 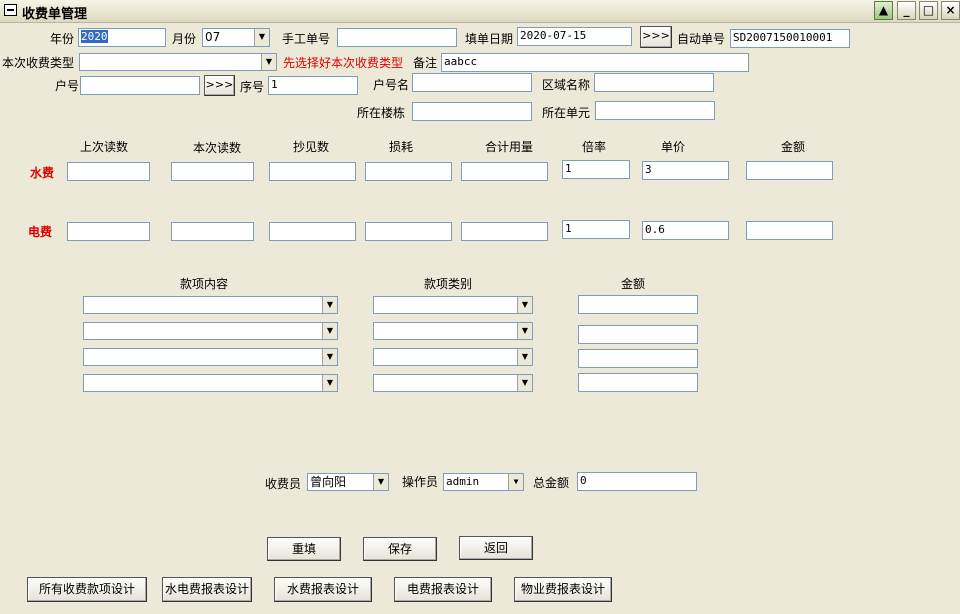 I want to click on meter-header-loss: 损耗, so click(x=401, y=147).